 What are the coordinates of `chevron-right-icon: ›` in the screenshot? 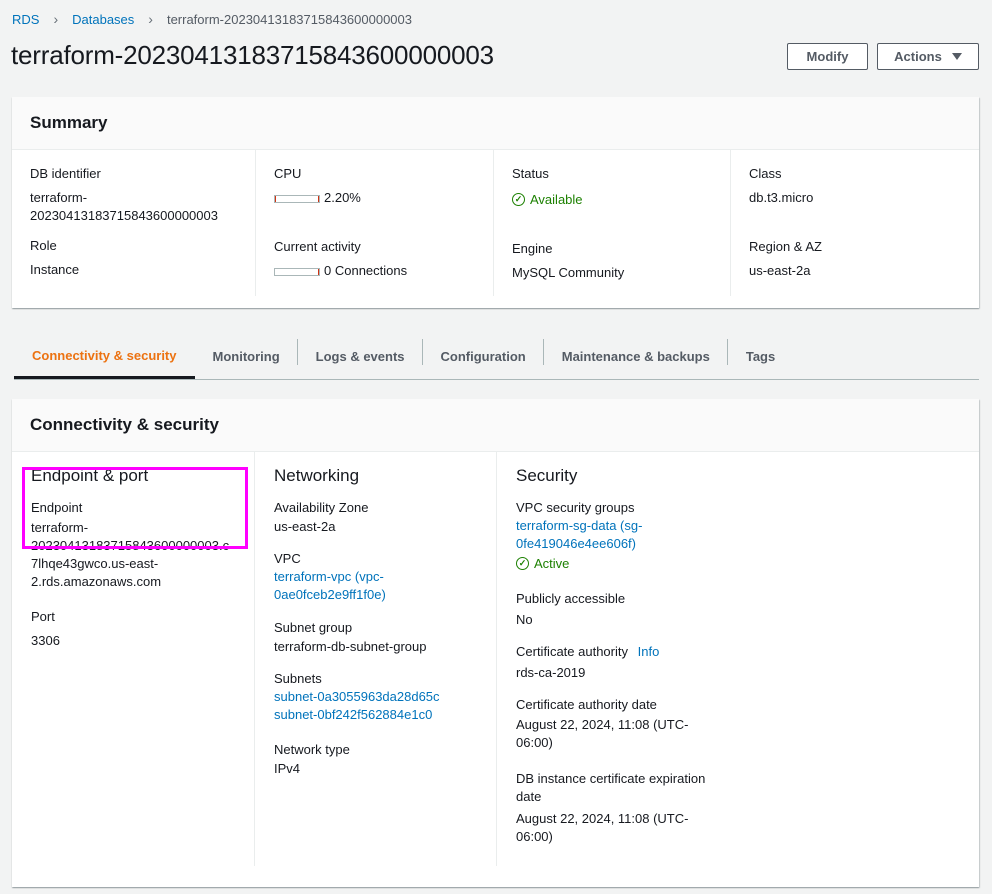 It's located at (150, 19).